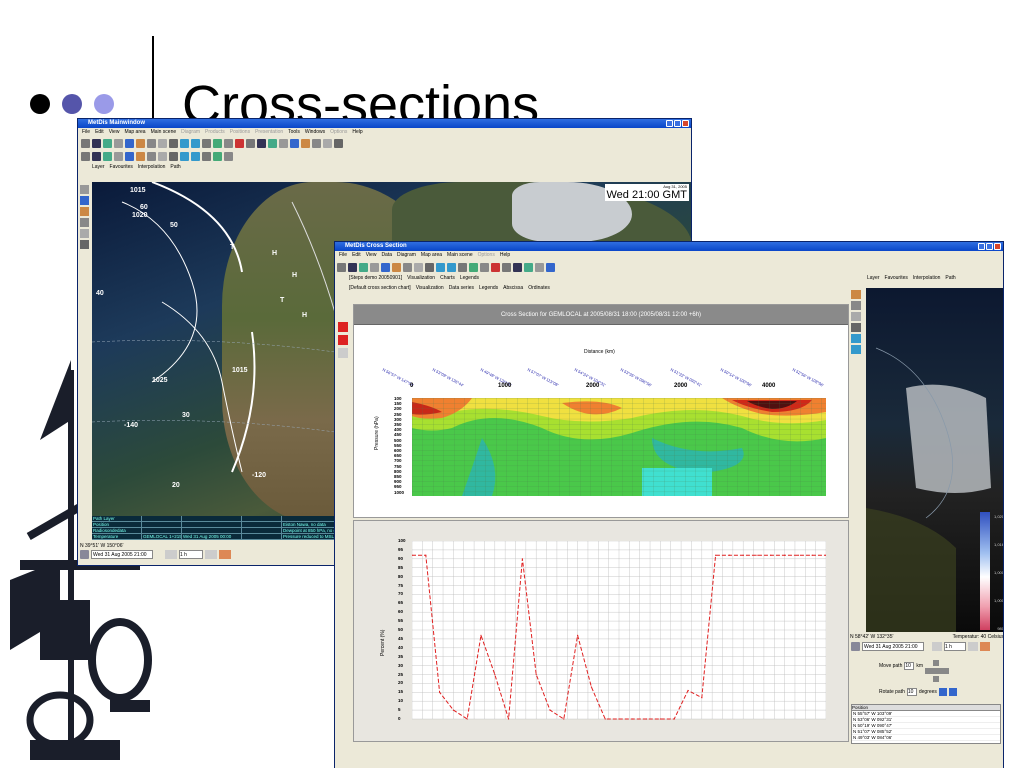 Image resolution: width=1024 pixels, height=768 pixels. What do you see at coordinates (315, 132) in the screenshot?
I see `main-menu-10: Windows` at bounding box center [315, 132].